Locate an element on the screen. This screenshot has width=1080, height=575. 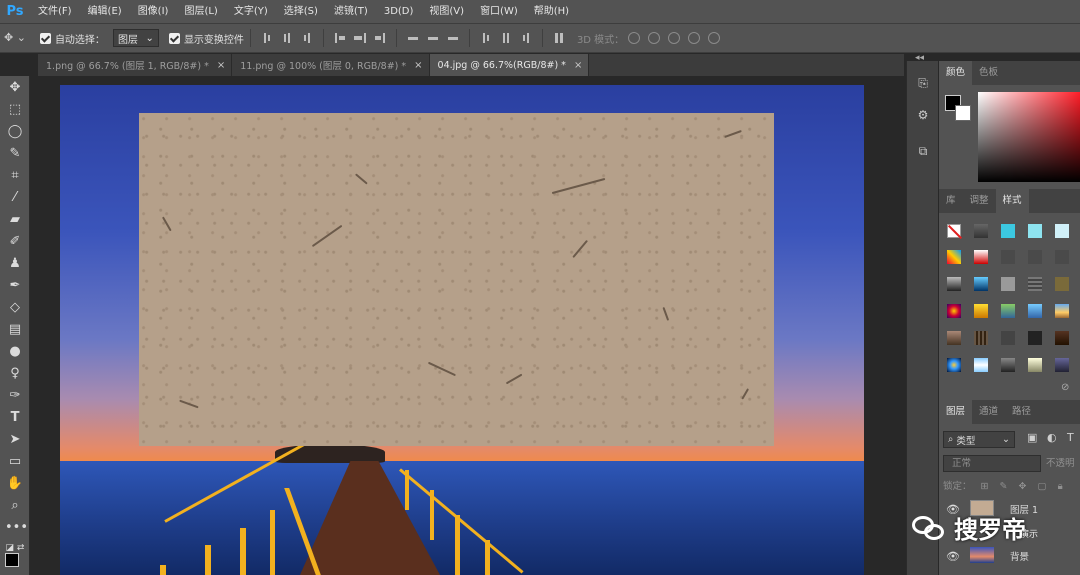
filter-adjust-icon: ◐ is located at coordinates (1052, 437).